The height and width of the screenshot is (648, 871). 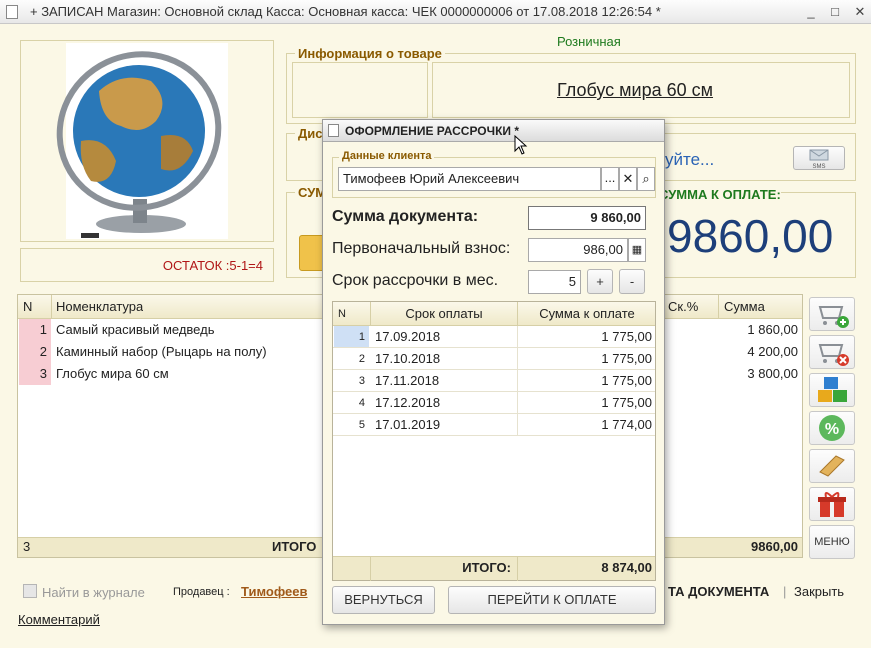 I want to click on gift-button, so click(x=832, y=504).